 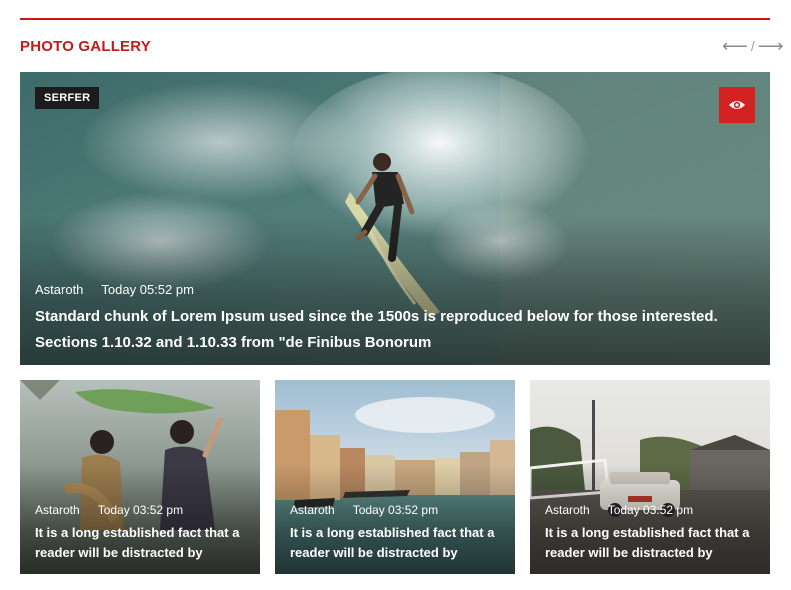 I want to click on eye-icon, so click(x=737, y=105).